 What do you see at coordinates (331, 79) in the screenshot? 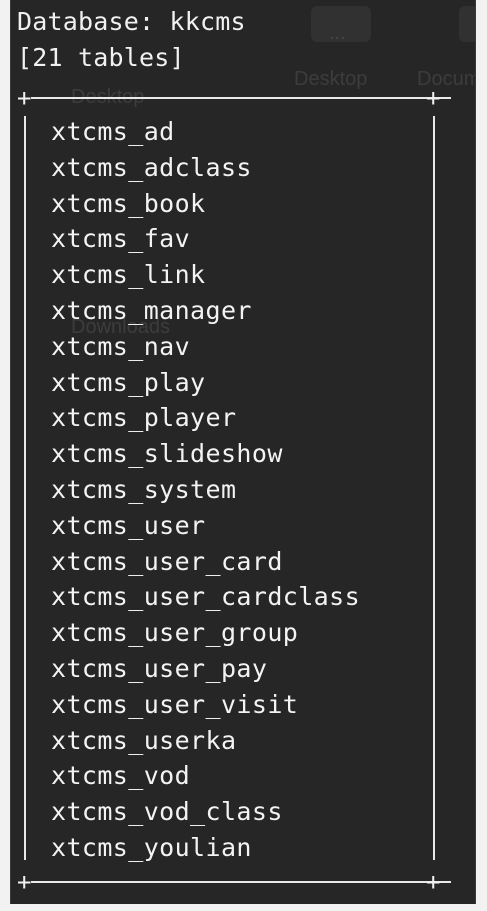
I see `ghost-desktop-label: Desktop` at bounding box center [331, 79].